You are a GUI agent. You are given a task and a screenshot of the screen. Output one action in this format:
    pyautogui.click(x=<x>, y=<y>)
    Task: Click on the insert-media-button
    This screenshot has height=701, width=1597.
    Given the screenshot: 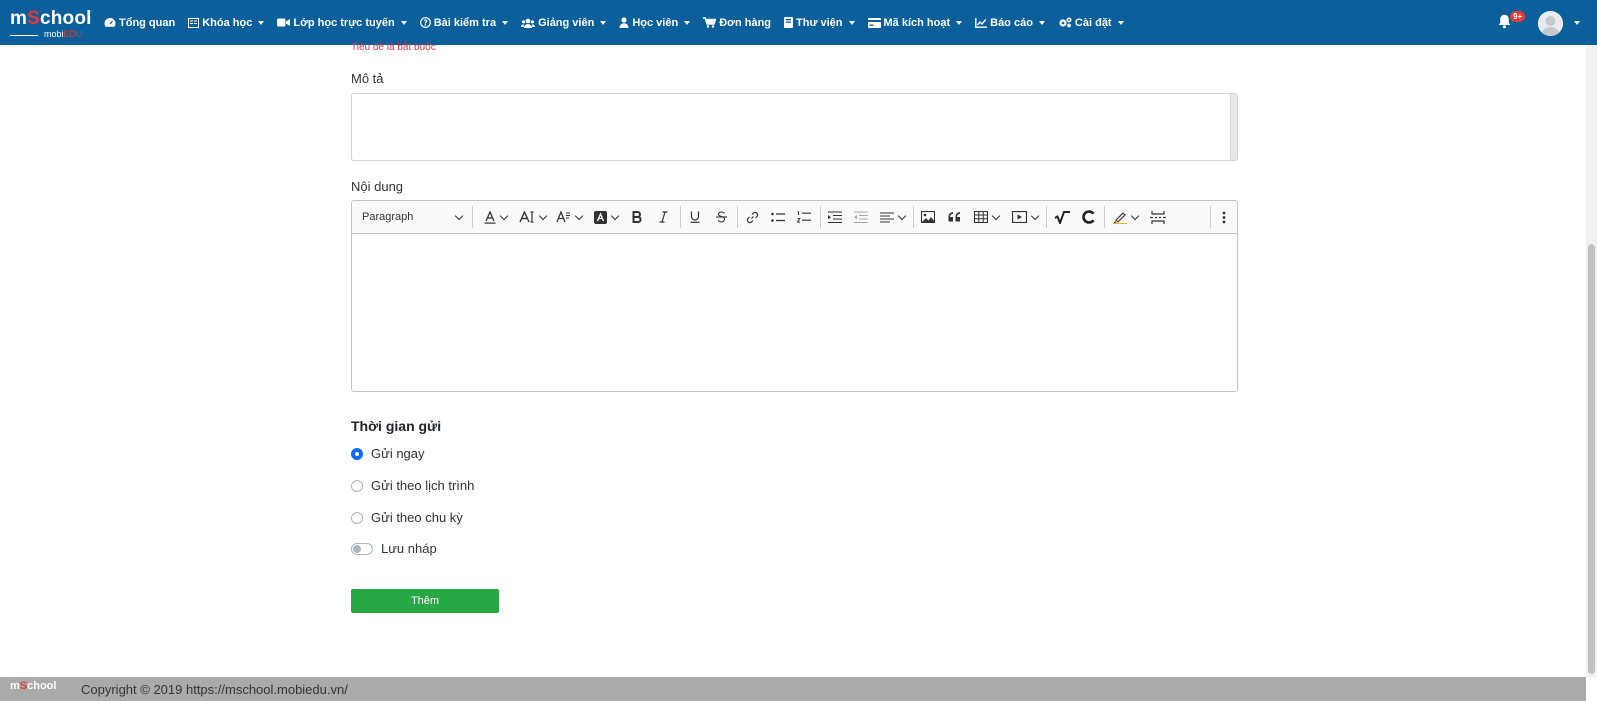 What is the action you would take?
    pyautogui.click(x=1025, y=217)
    